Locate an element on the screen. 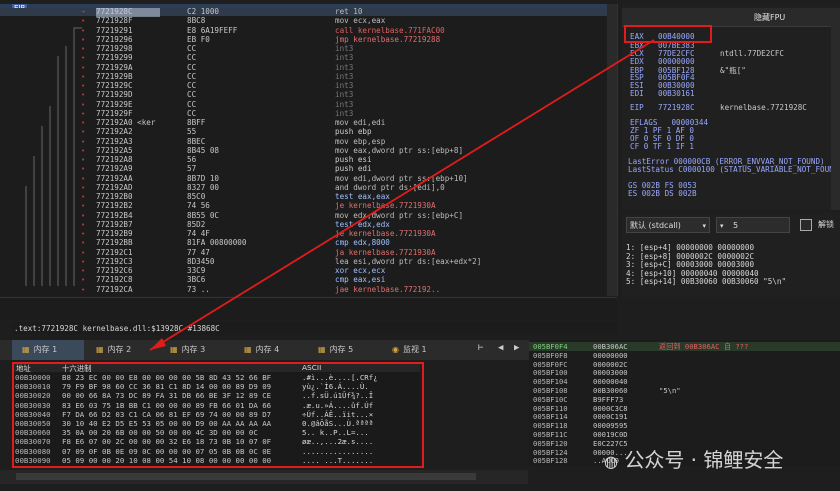 The height and width of the screenshot is (491, 840). disasm-row: • 7721929C CC int3 is located at coordinates (303, 85).